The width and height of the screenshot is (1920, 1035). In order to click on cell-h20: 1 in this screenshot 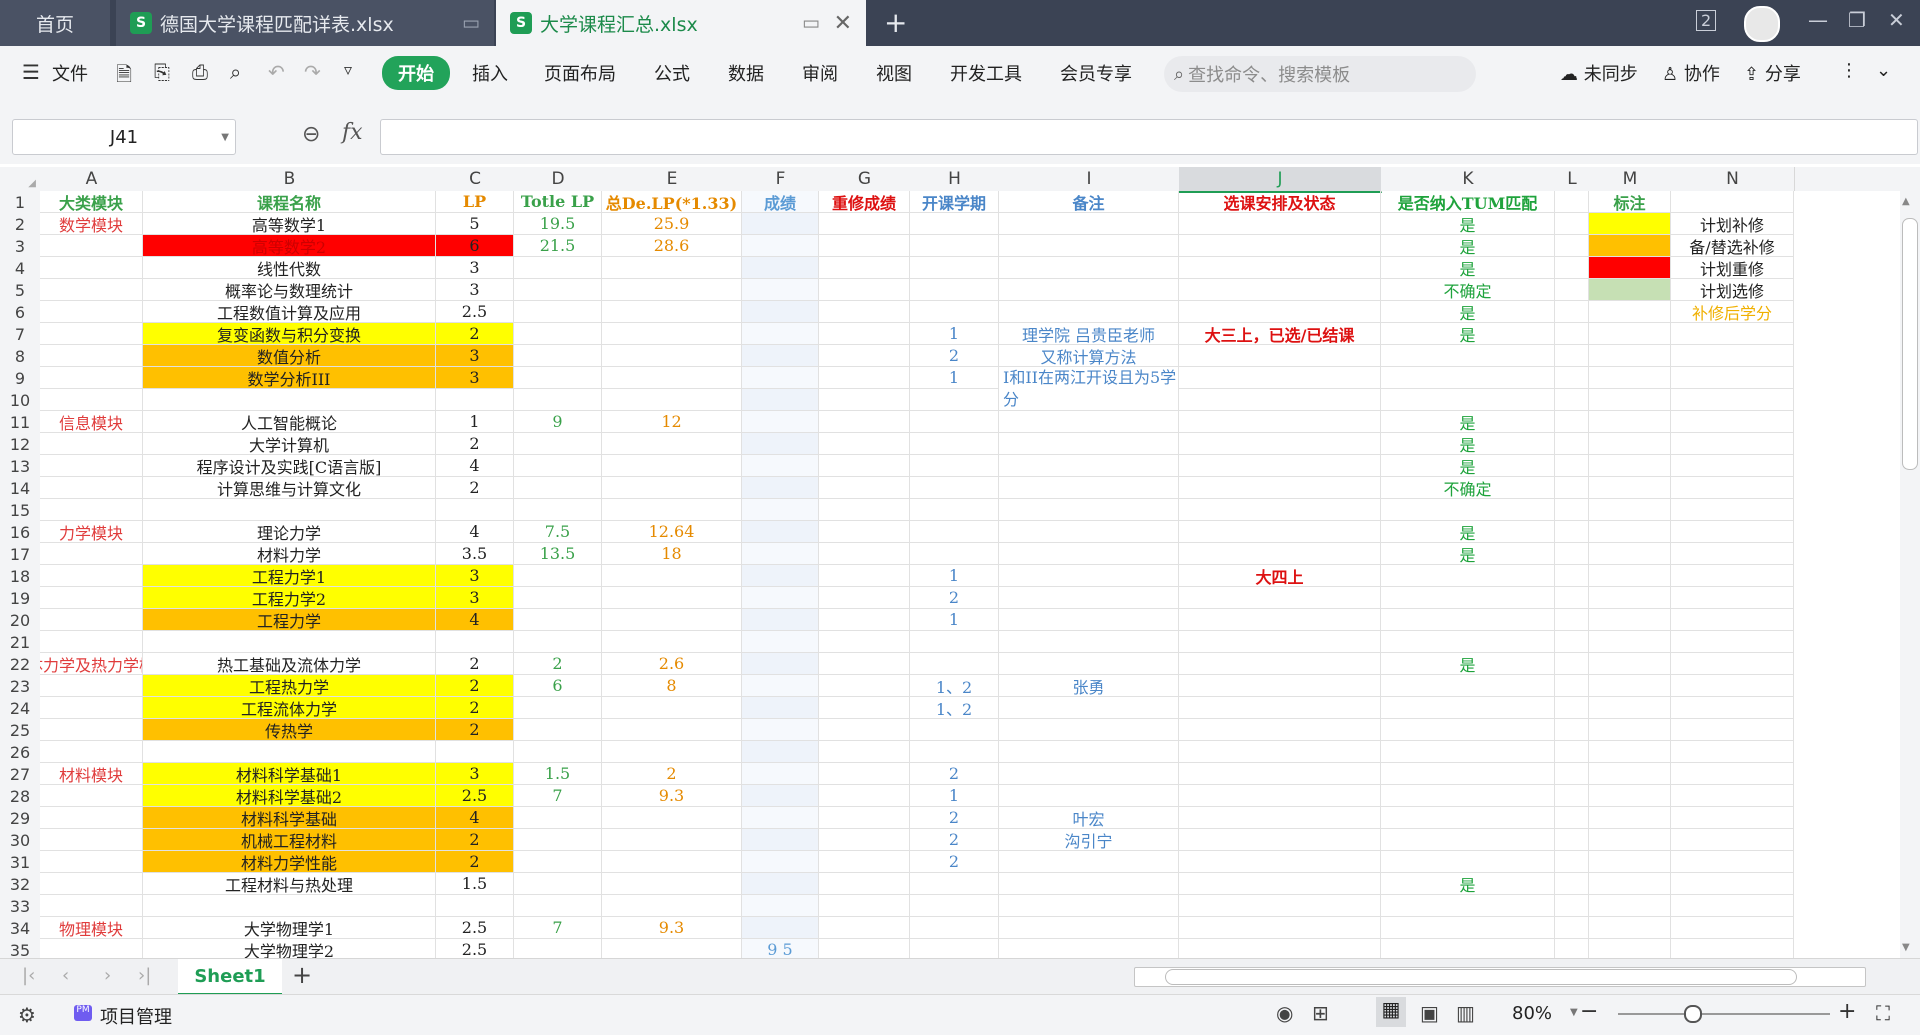, I will do `click(954, 620)`.